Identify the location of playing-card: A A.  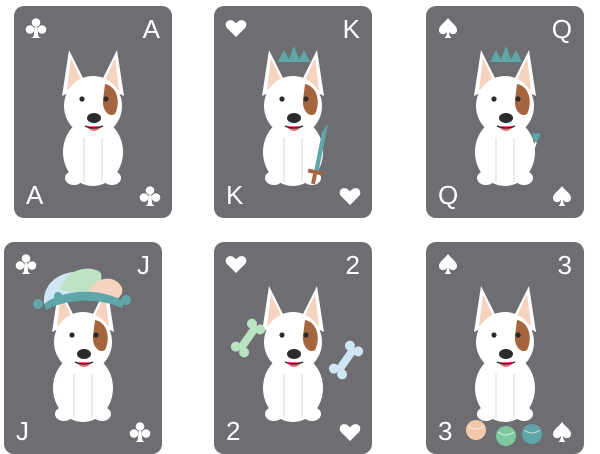
(93, 112).